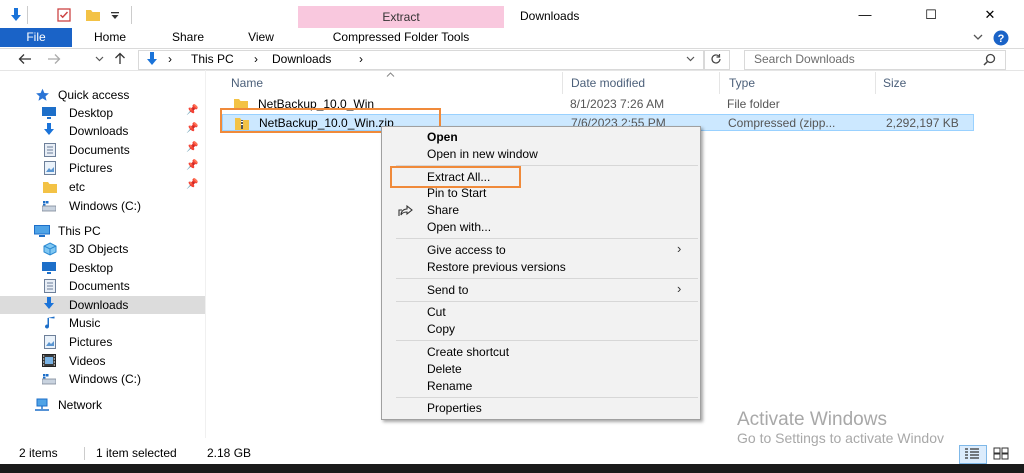  I want to click on maximize-button: ☐, so click(931, 15).